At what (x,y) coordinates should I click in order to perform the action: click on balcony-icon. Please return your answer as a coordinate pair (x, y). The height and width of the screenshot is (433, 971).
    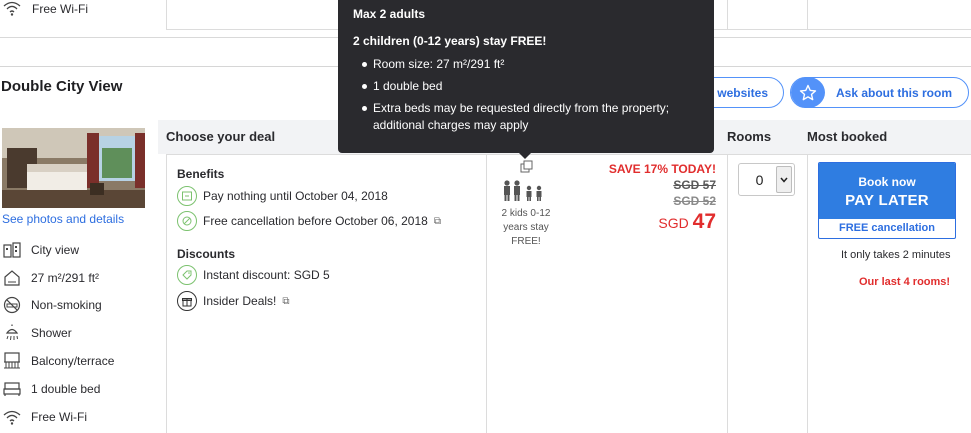
    Looking at the image, I should click on (12, 361).